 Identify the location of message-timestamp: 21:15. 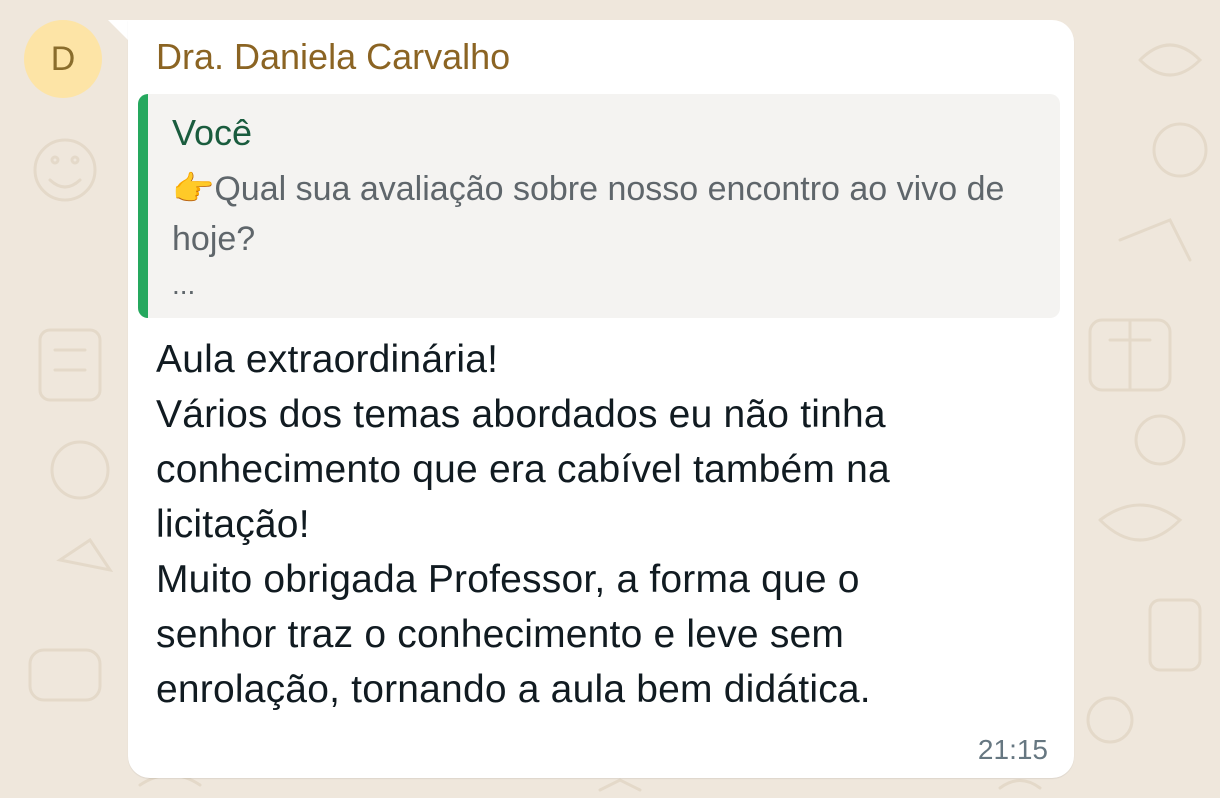
(1012, 749).